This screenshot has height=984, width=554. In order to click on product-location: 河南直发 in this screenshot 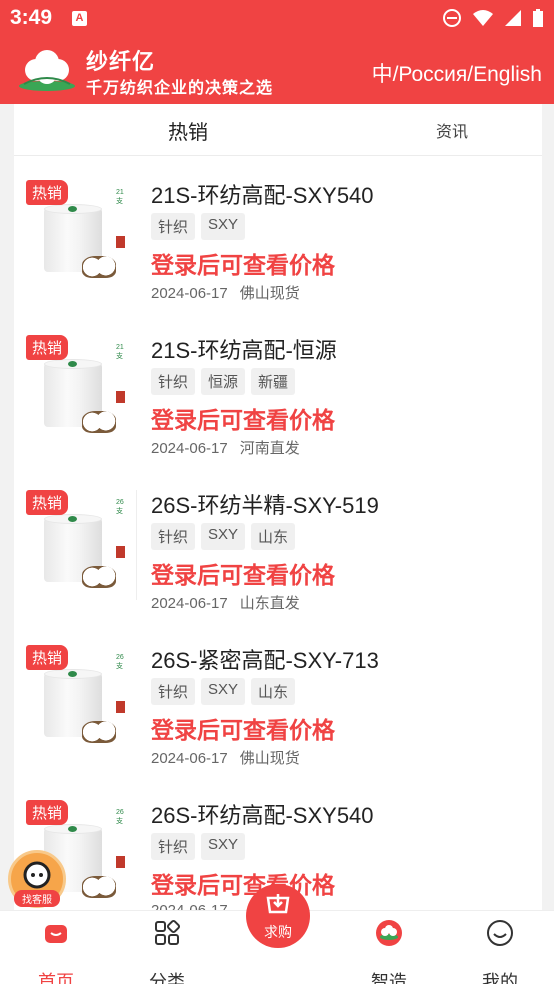, I will do `click(269, 448)`.